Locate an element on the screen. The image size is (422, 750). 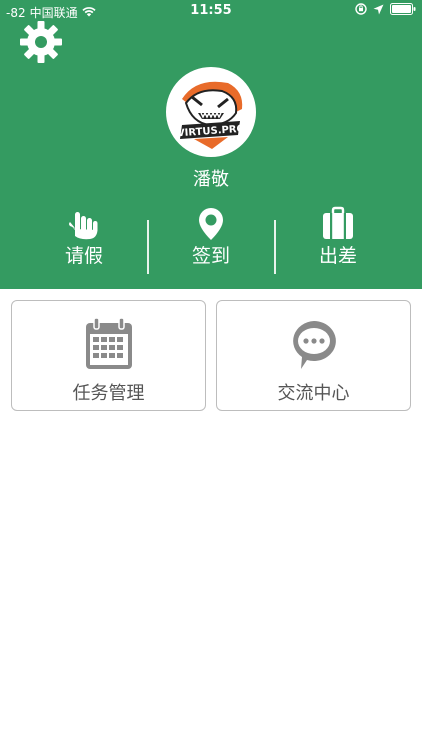
business-trip-button: 出差 is located at coordinates (338, 240).